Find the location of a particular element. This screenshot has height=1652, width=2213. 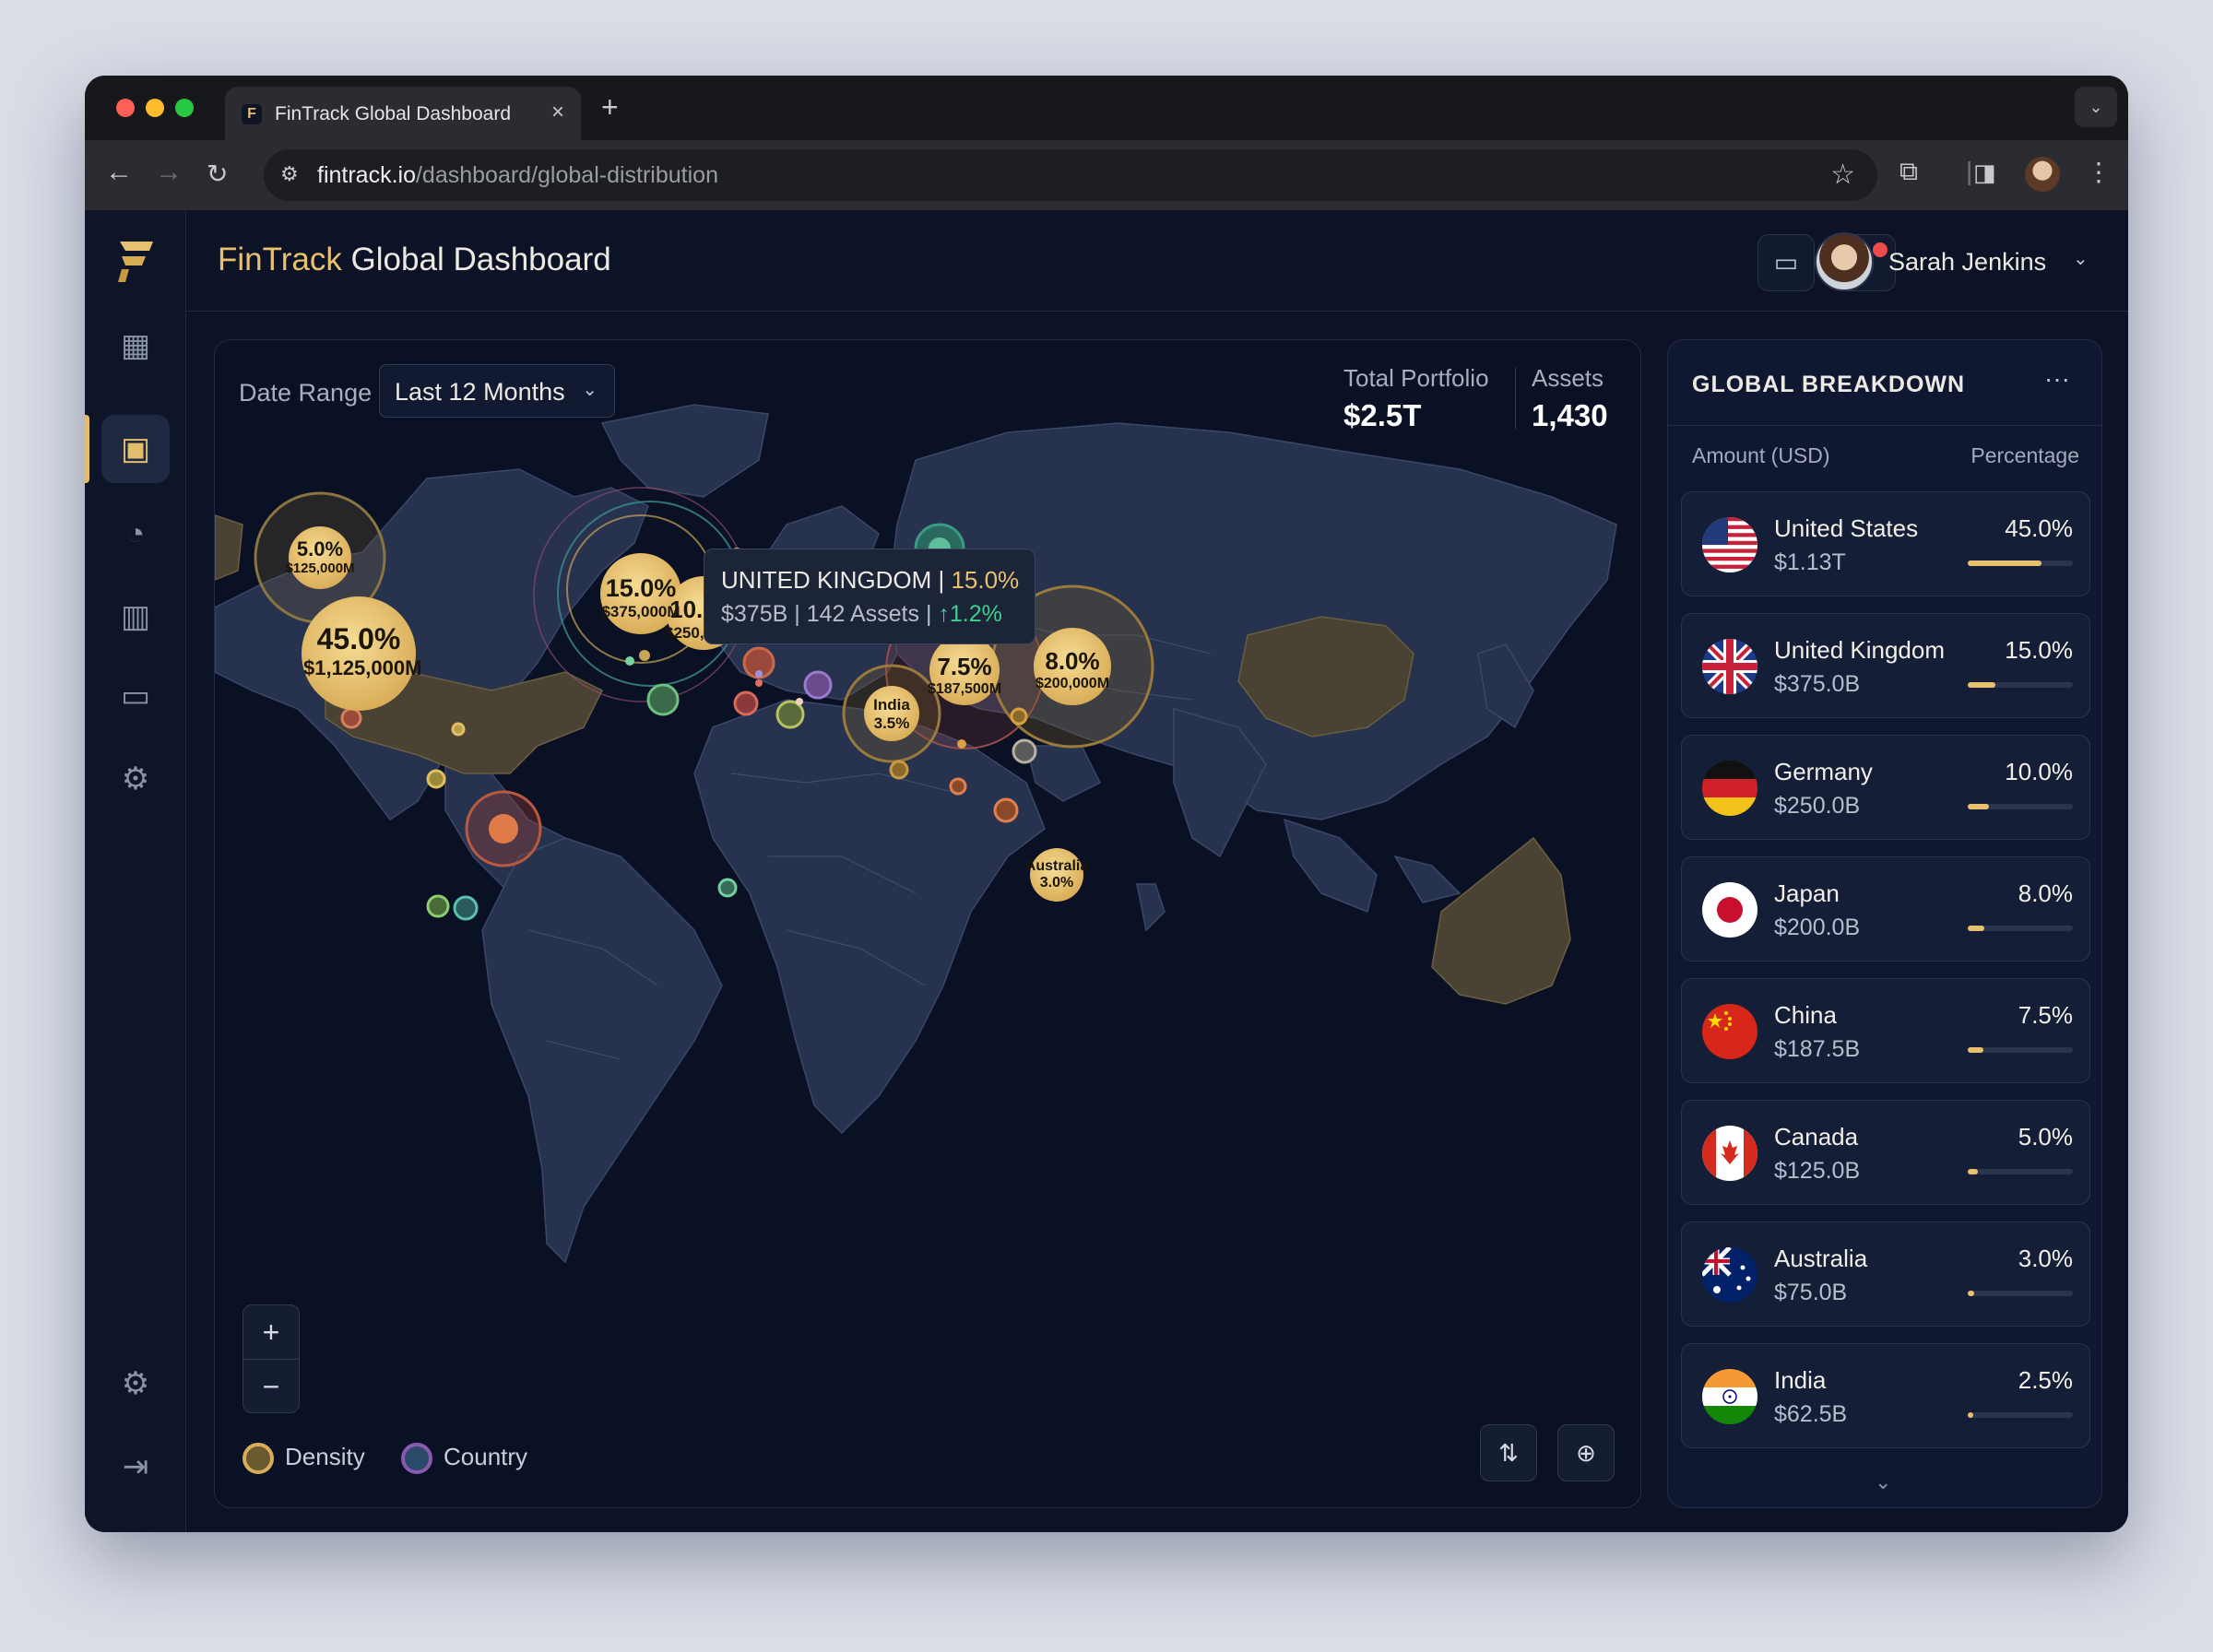

map-zoom-button: ⊕ is located at coordinates (1586, 1452).